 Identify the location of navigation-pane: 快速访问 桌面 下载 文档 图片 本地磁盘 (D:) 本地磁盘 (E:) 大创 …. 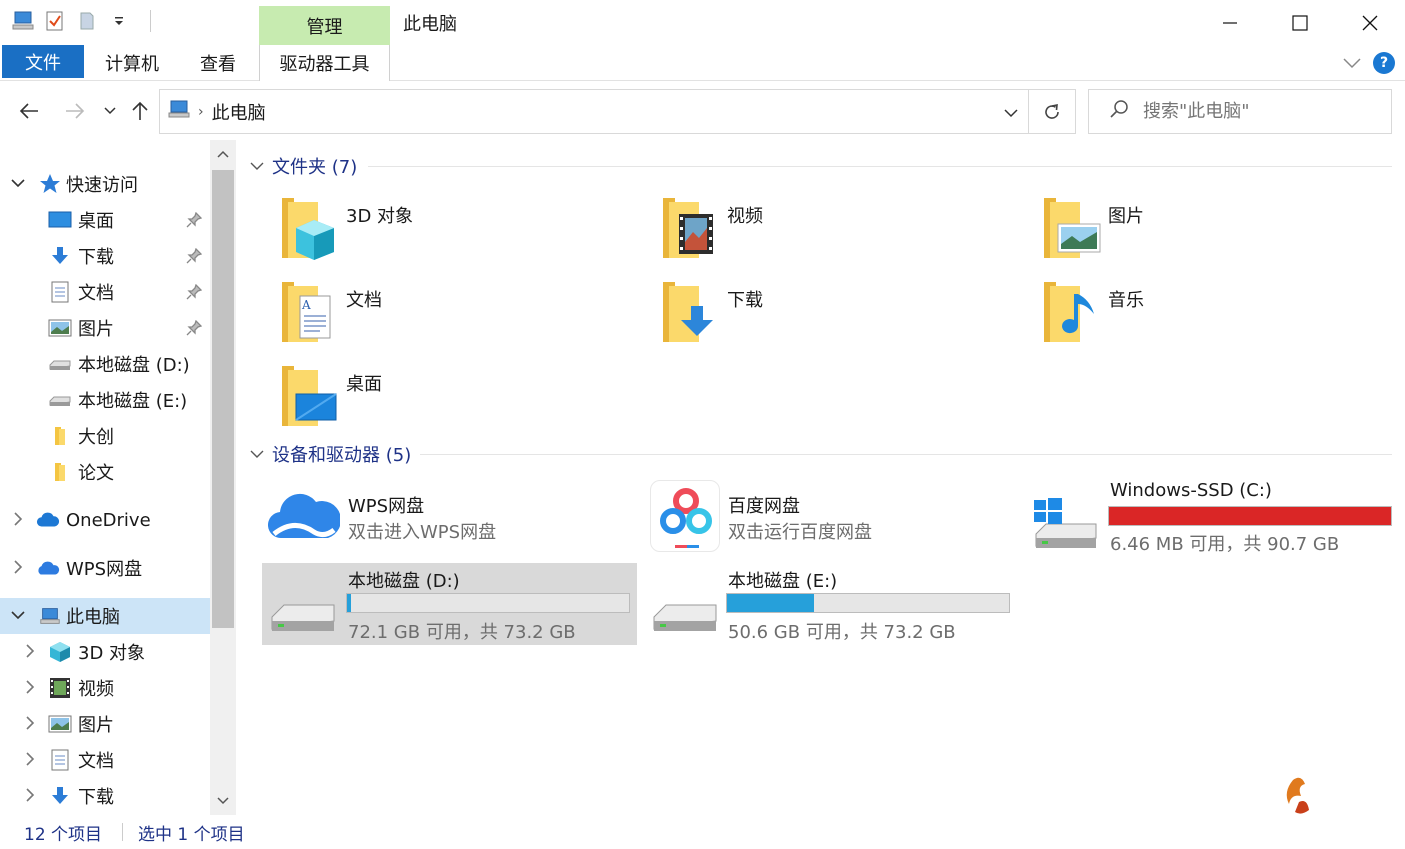
(118, 477).